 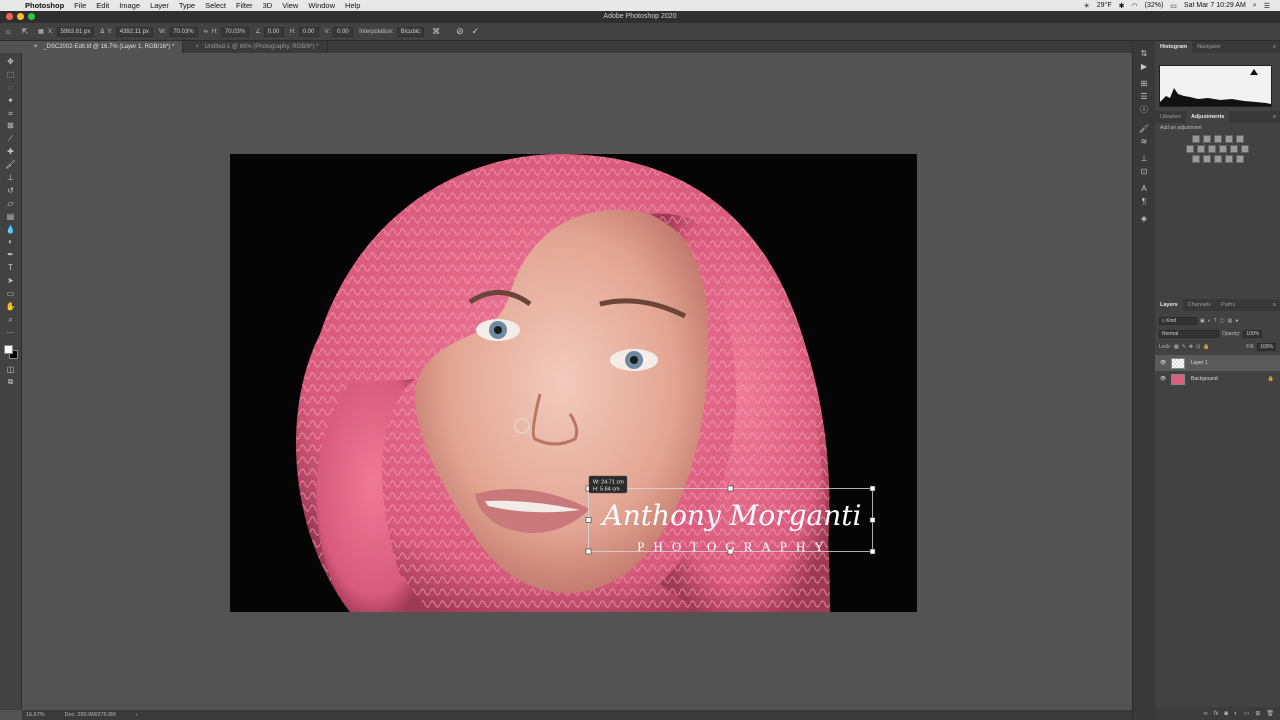 I want to click on opacity-input: 100%, so click(x=1253, y=333).